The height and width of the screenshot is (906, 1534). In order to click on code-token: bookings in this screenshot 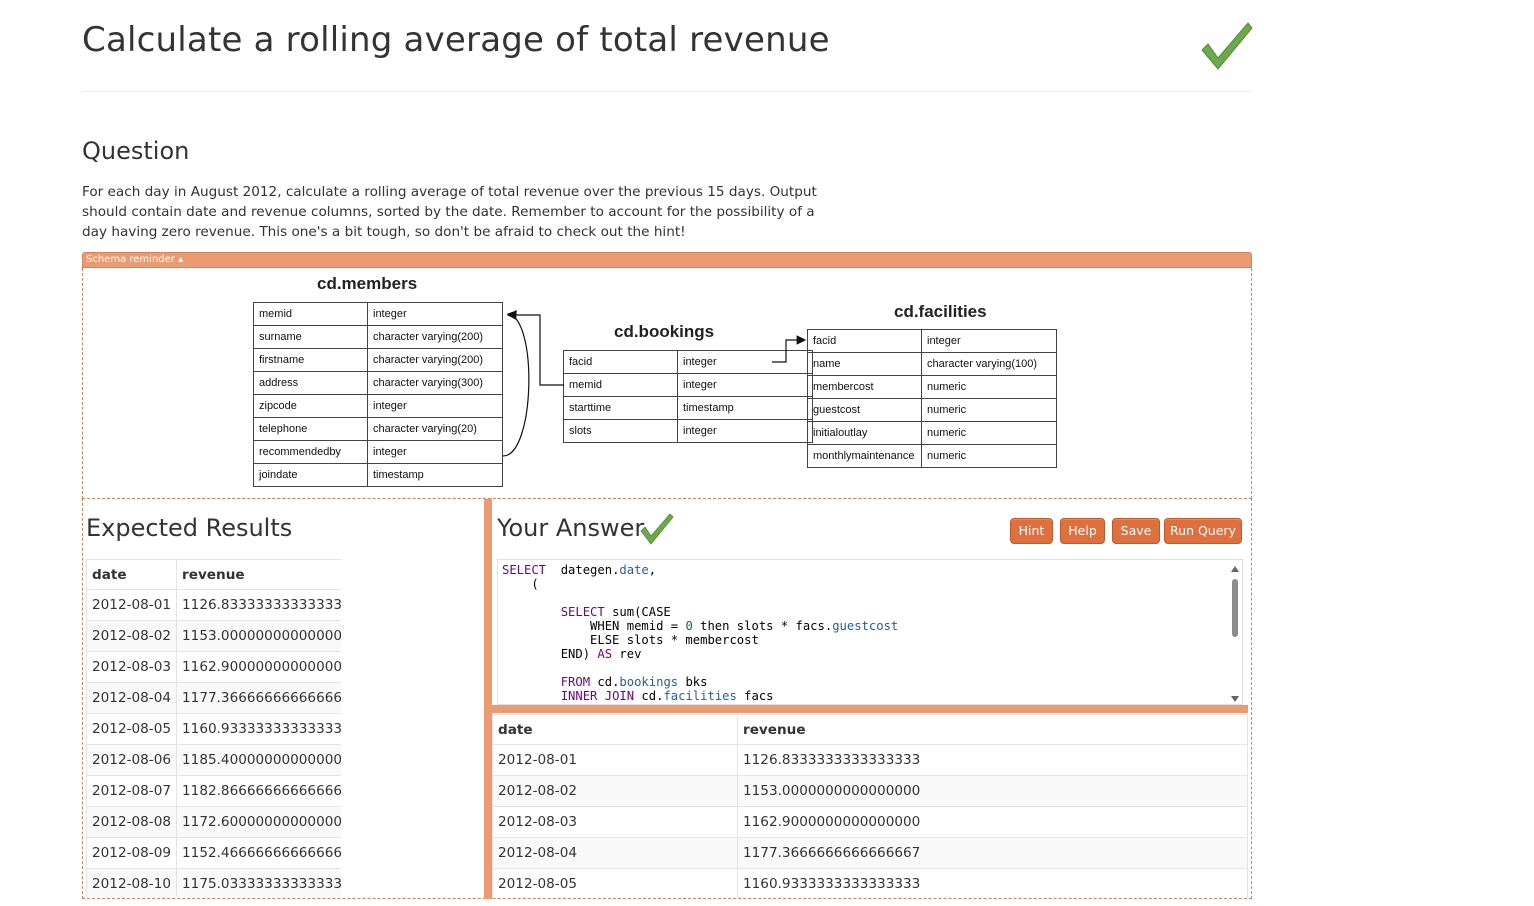, I will do `click(649, 682)`.